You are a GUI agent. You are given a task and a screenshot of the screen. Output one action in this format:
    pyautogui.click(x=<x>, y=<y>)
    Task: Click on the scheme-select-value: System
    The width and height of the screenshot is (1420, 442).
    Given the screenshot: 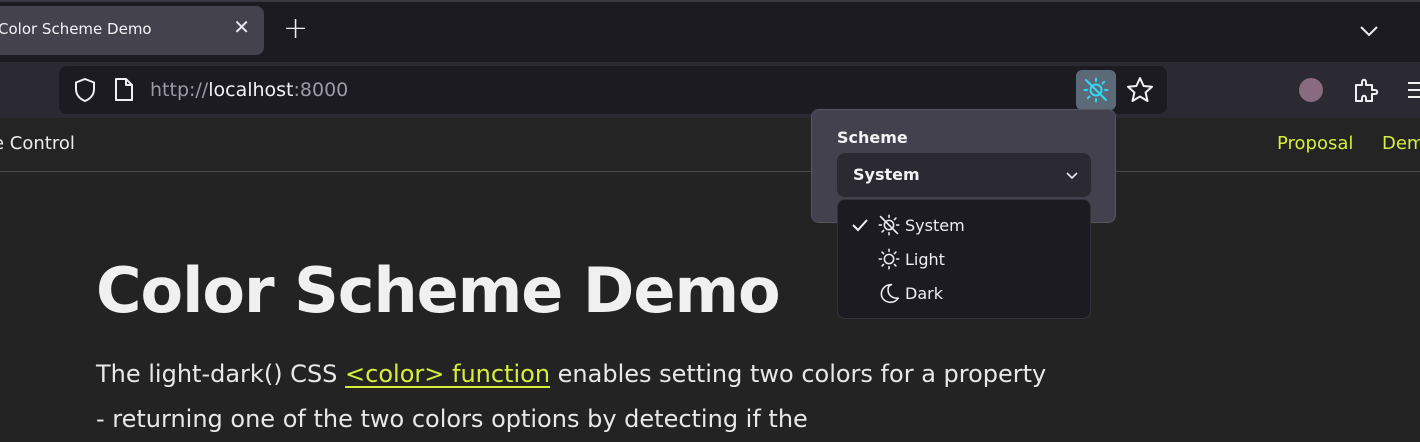 What is the action you would take?
    pyautogui.click(x=886, y=174)
    